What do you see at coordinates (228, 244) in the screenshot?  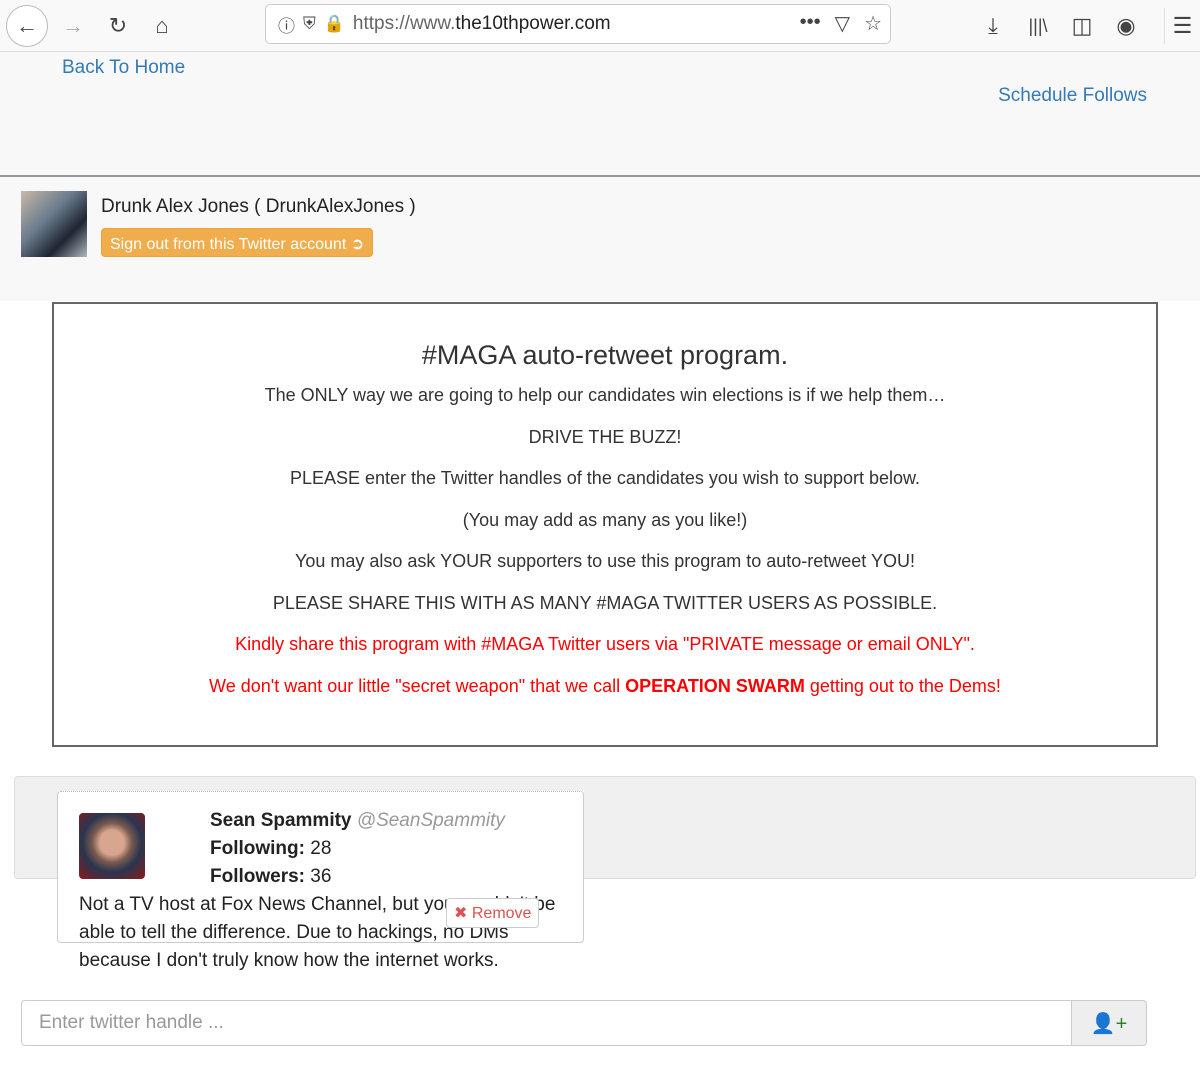 I see `sign-out-label: Sign out from this Twitter account` at bounding box center [228, 244].